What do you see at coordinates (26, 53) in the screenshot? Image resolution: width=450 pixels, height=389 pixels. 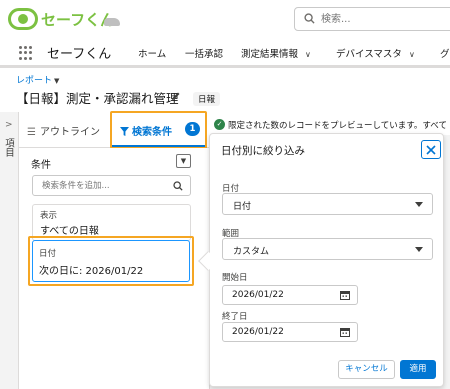 I see `app-launcher-icon` at bounding box center [26, 53].